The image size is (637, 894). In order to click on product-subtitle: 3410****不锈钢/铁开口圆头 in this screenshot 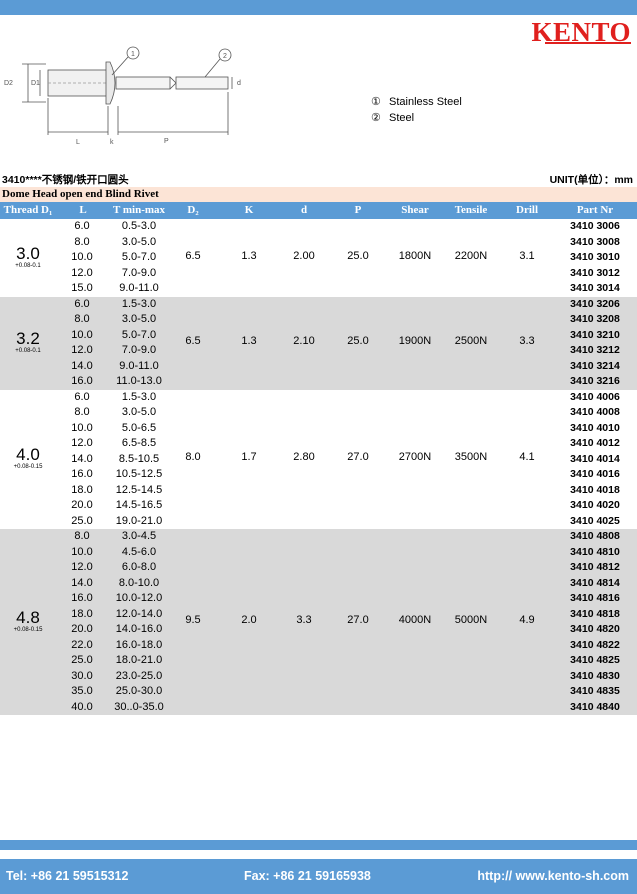, I will do `click(65, 180)`.